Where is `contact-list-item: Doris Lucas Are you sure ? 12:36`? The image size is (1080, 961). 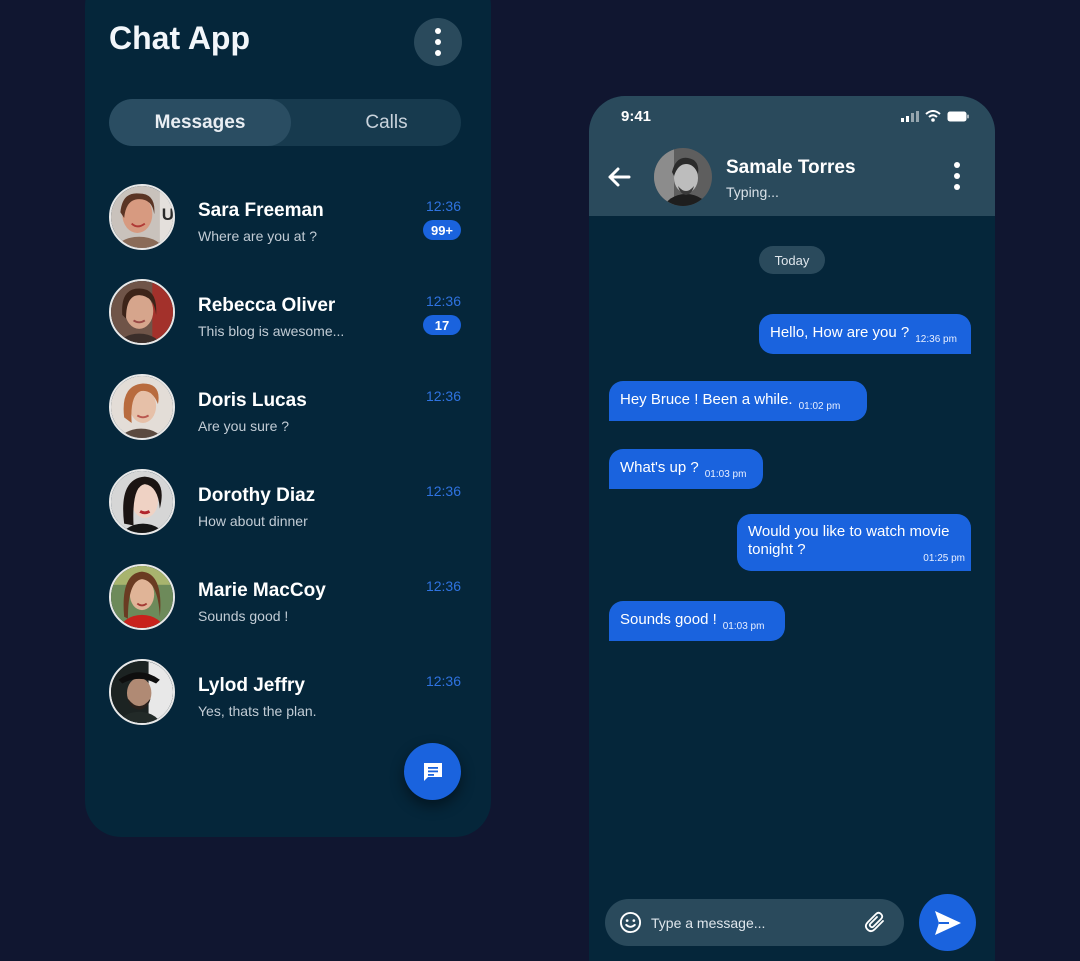
contact-list-item: Doris Lucas Are you sure ? 12:36 is located at coordinates (285, 421).